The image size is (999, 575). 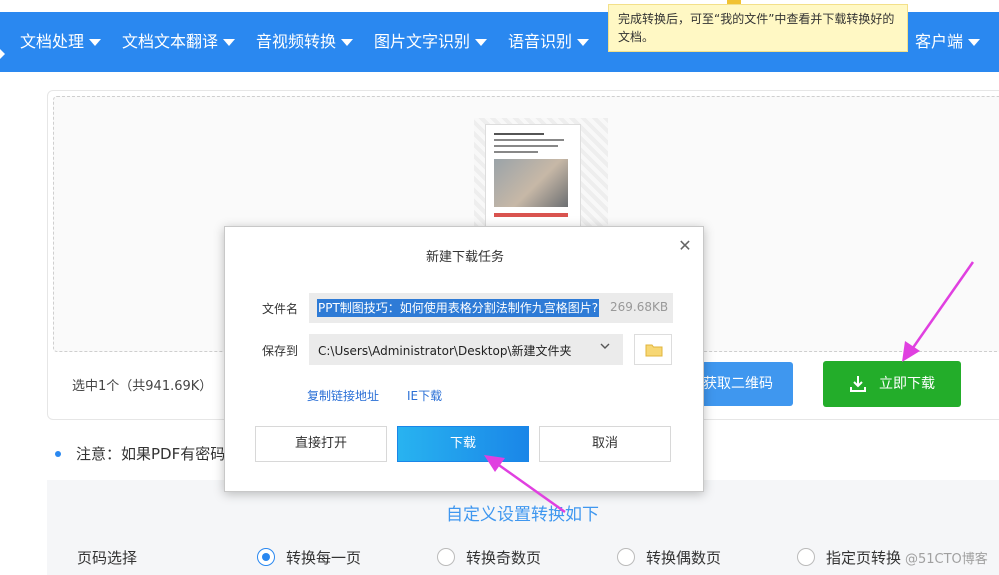 What do you see at coordinates (522, 515) in the screenshot?
I see `settings-title: 自定义设置转换如下` at bounding box center [522, 515].